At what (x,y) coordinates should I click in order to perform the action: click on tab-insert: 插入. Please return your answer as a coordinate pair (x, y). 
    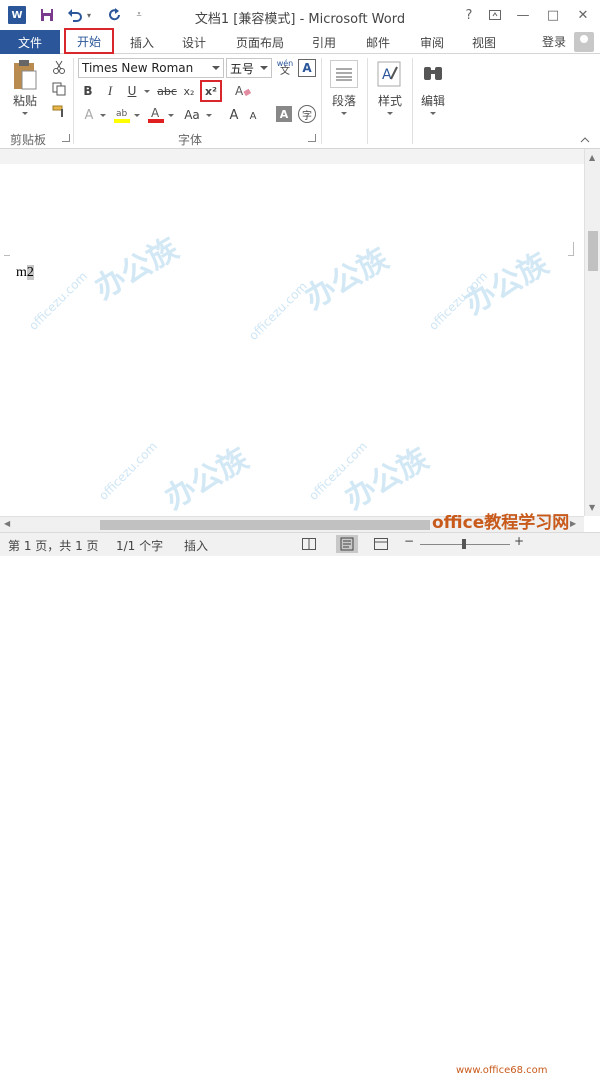
    Looking at the image, I should click on (142, 42).